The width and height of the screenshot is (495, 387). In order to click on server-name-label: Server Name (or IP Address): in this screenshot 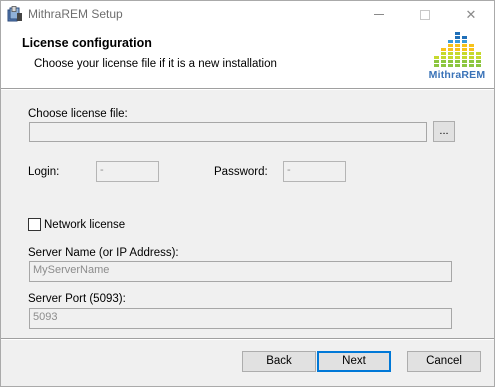, I will do `click(103, 253)`.